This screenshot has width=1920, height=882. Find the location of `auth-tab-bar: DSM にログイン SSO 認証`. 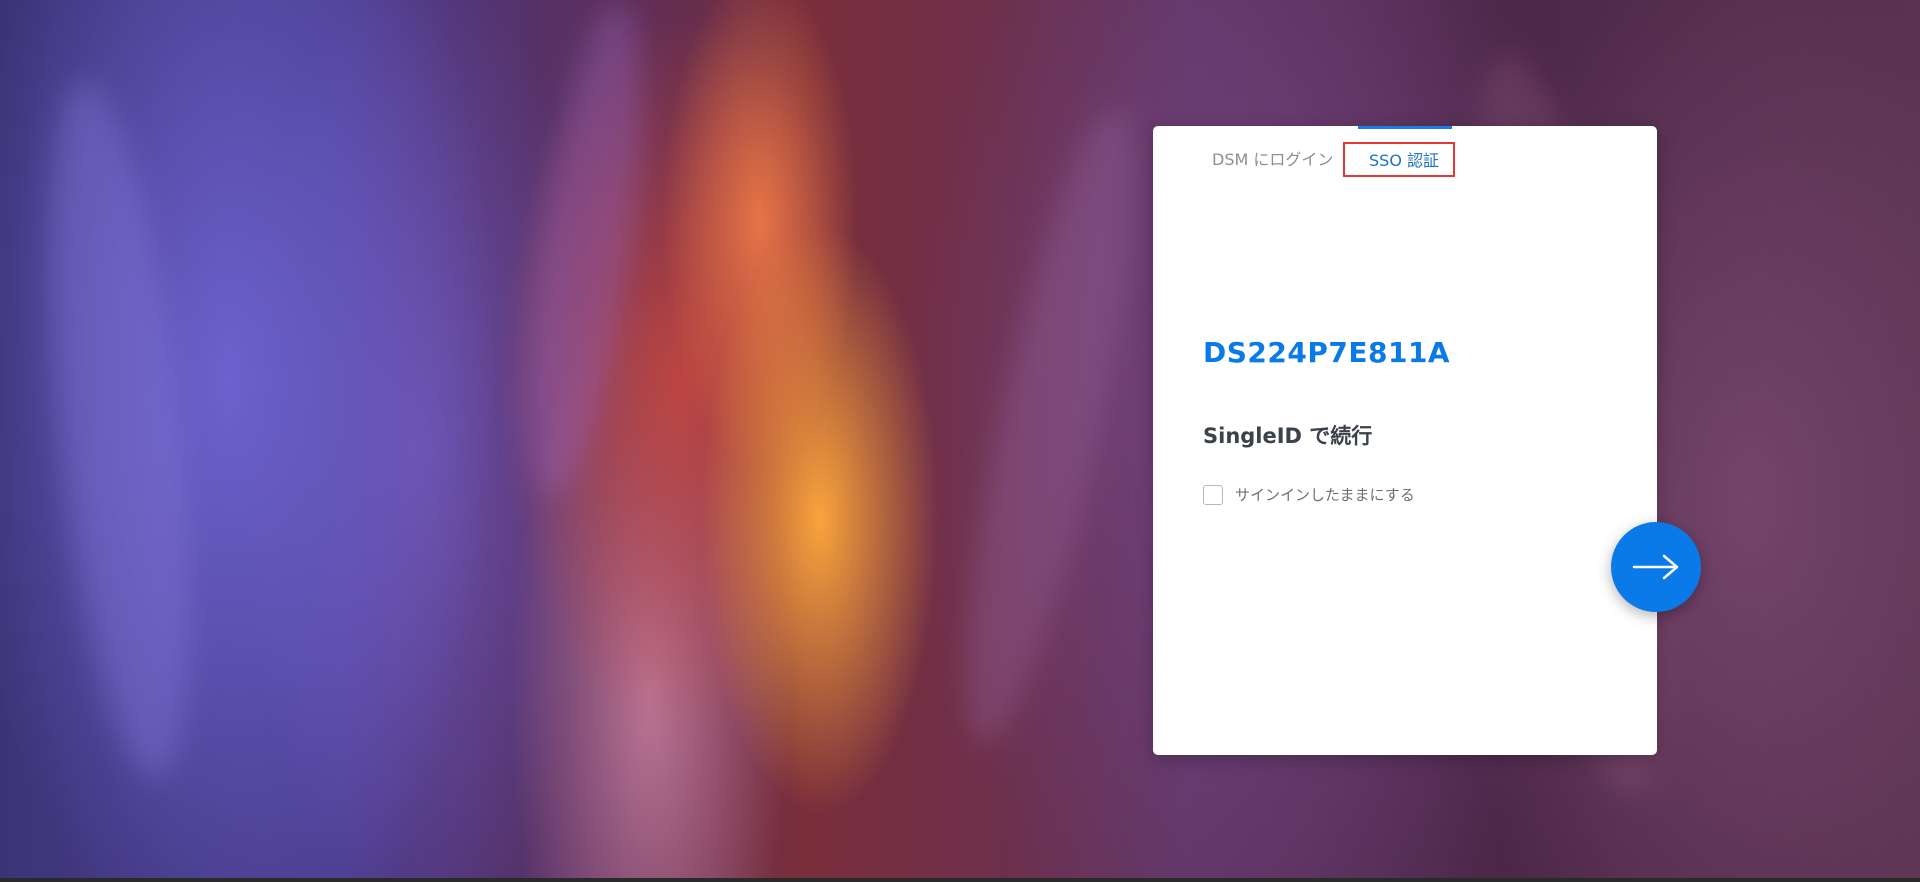

auth-tab-bar: DSM にログイン SSO 認証 is located at coordinates (1405, 151).